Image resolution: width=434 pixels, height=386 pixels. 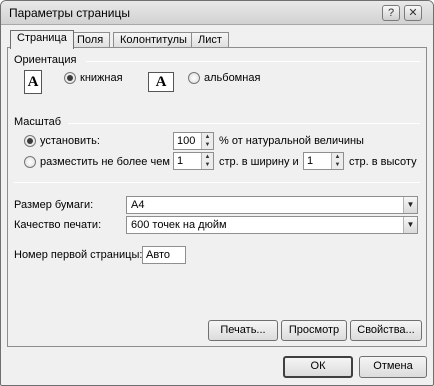 What do you see at coordinates (153, 40) in the screenshot?
I see `tab-header-footer: Колонтитулы` at bounding box center [153, 40].